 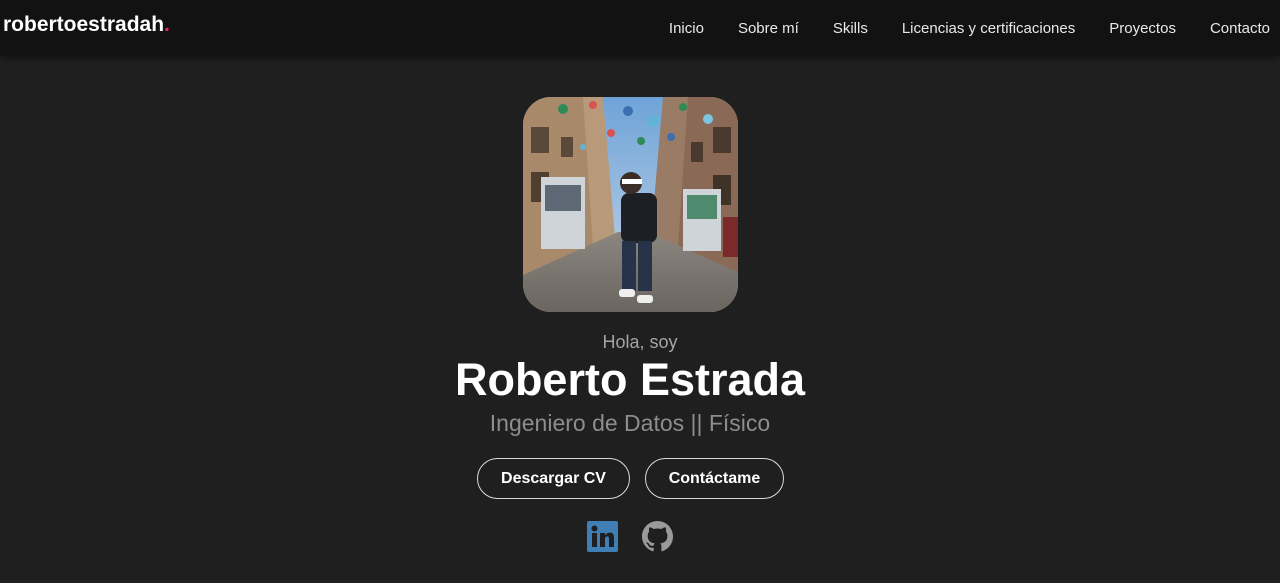 I want to click on logo-text: robertoestradah, so click(x=84, y=24).